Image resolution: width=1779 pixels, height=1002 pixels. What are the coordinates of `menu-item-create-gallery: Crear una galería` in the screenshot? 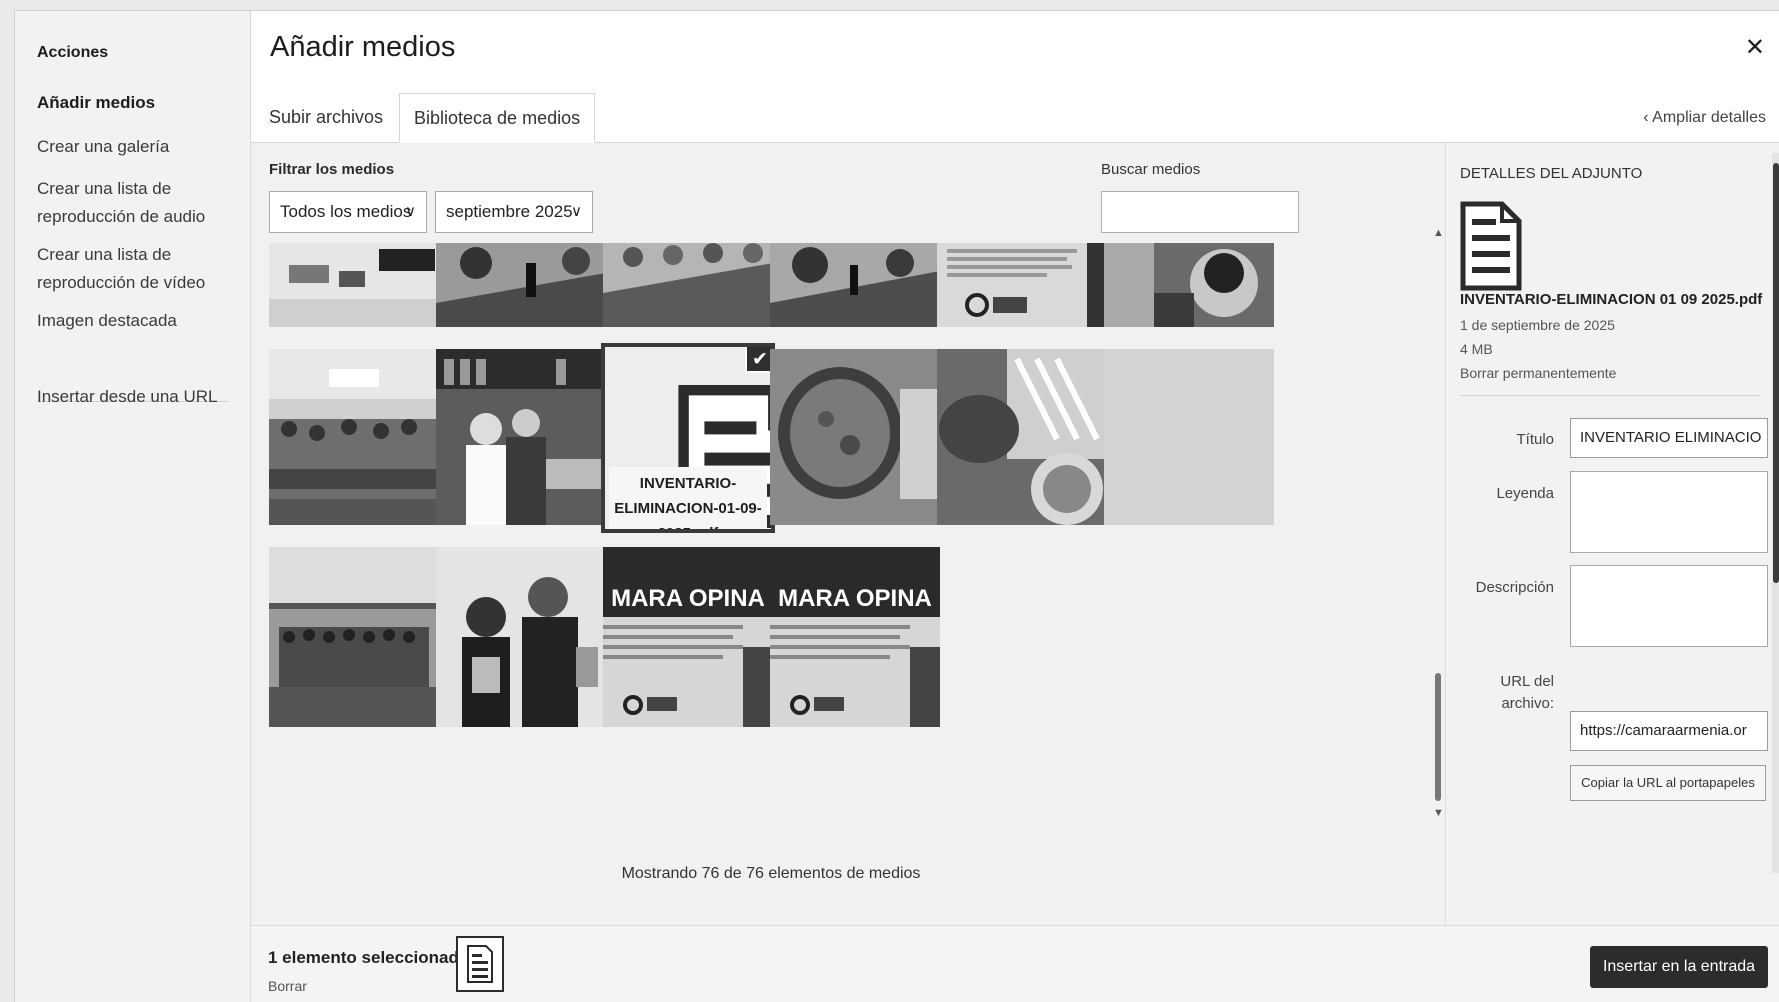 It's located at (103, 147).